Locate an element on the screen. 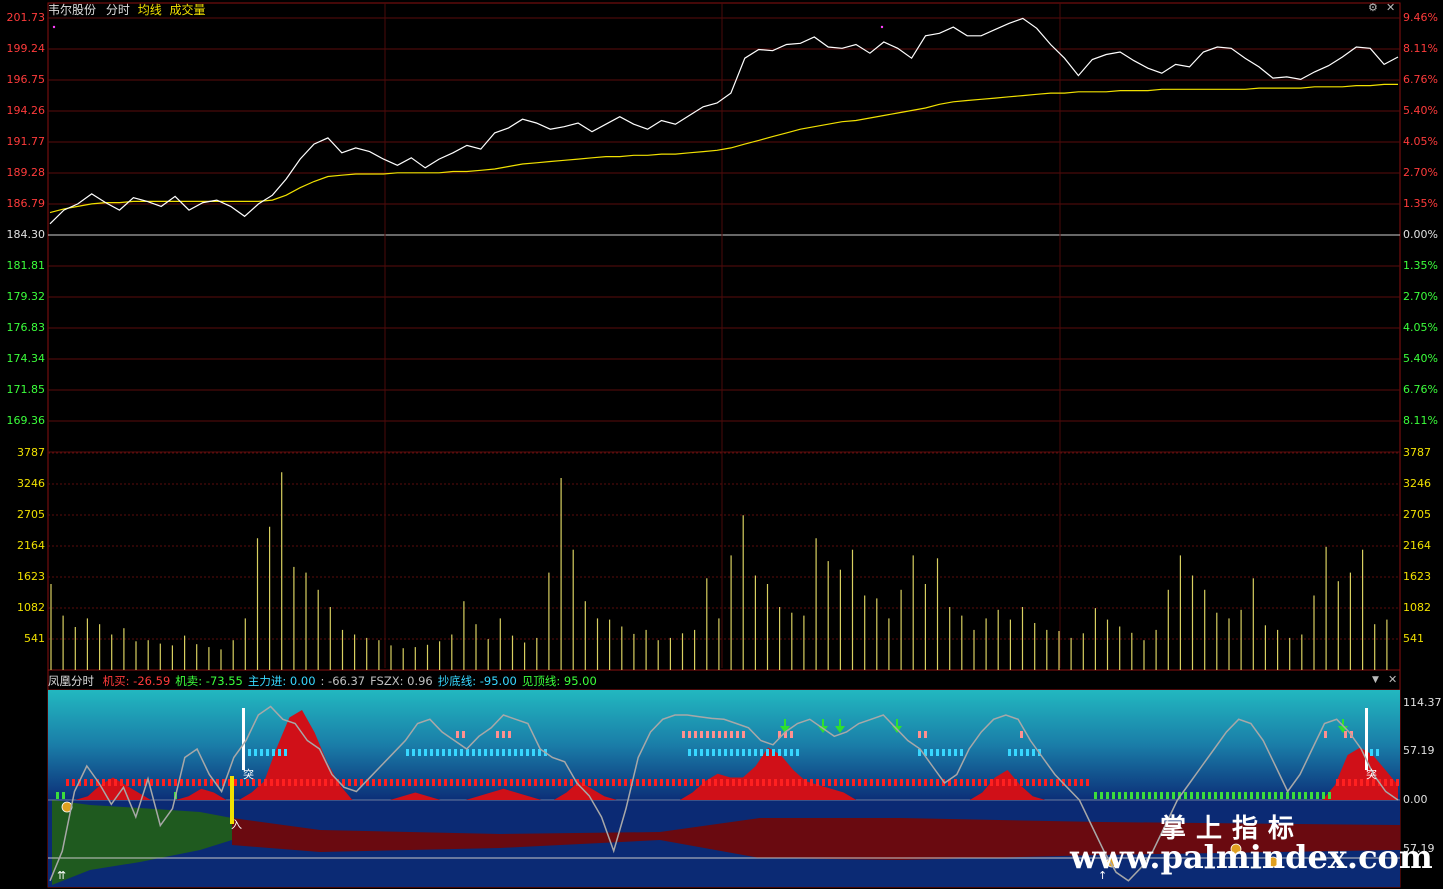 This screenshot has width=1443, height=889. price-axis-label: 171.85 is located at coordinates (26, 389).